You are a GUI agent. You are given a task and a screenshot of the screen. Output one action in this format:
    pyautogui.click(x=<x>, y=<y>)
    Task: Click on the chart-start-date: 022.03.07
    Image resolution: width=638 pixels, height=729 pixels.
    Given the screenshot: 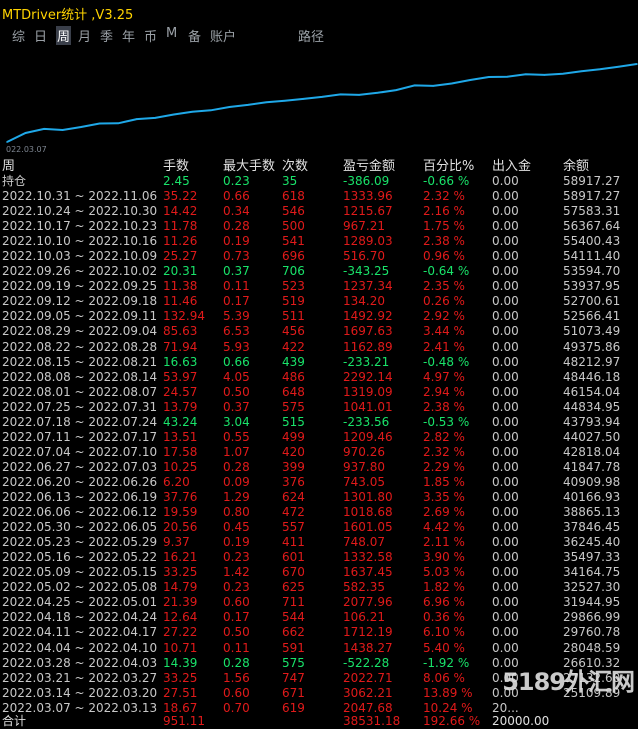 What is the action you would take?
    pyautogui.click(x=26, y=149)
    